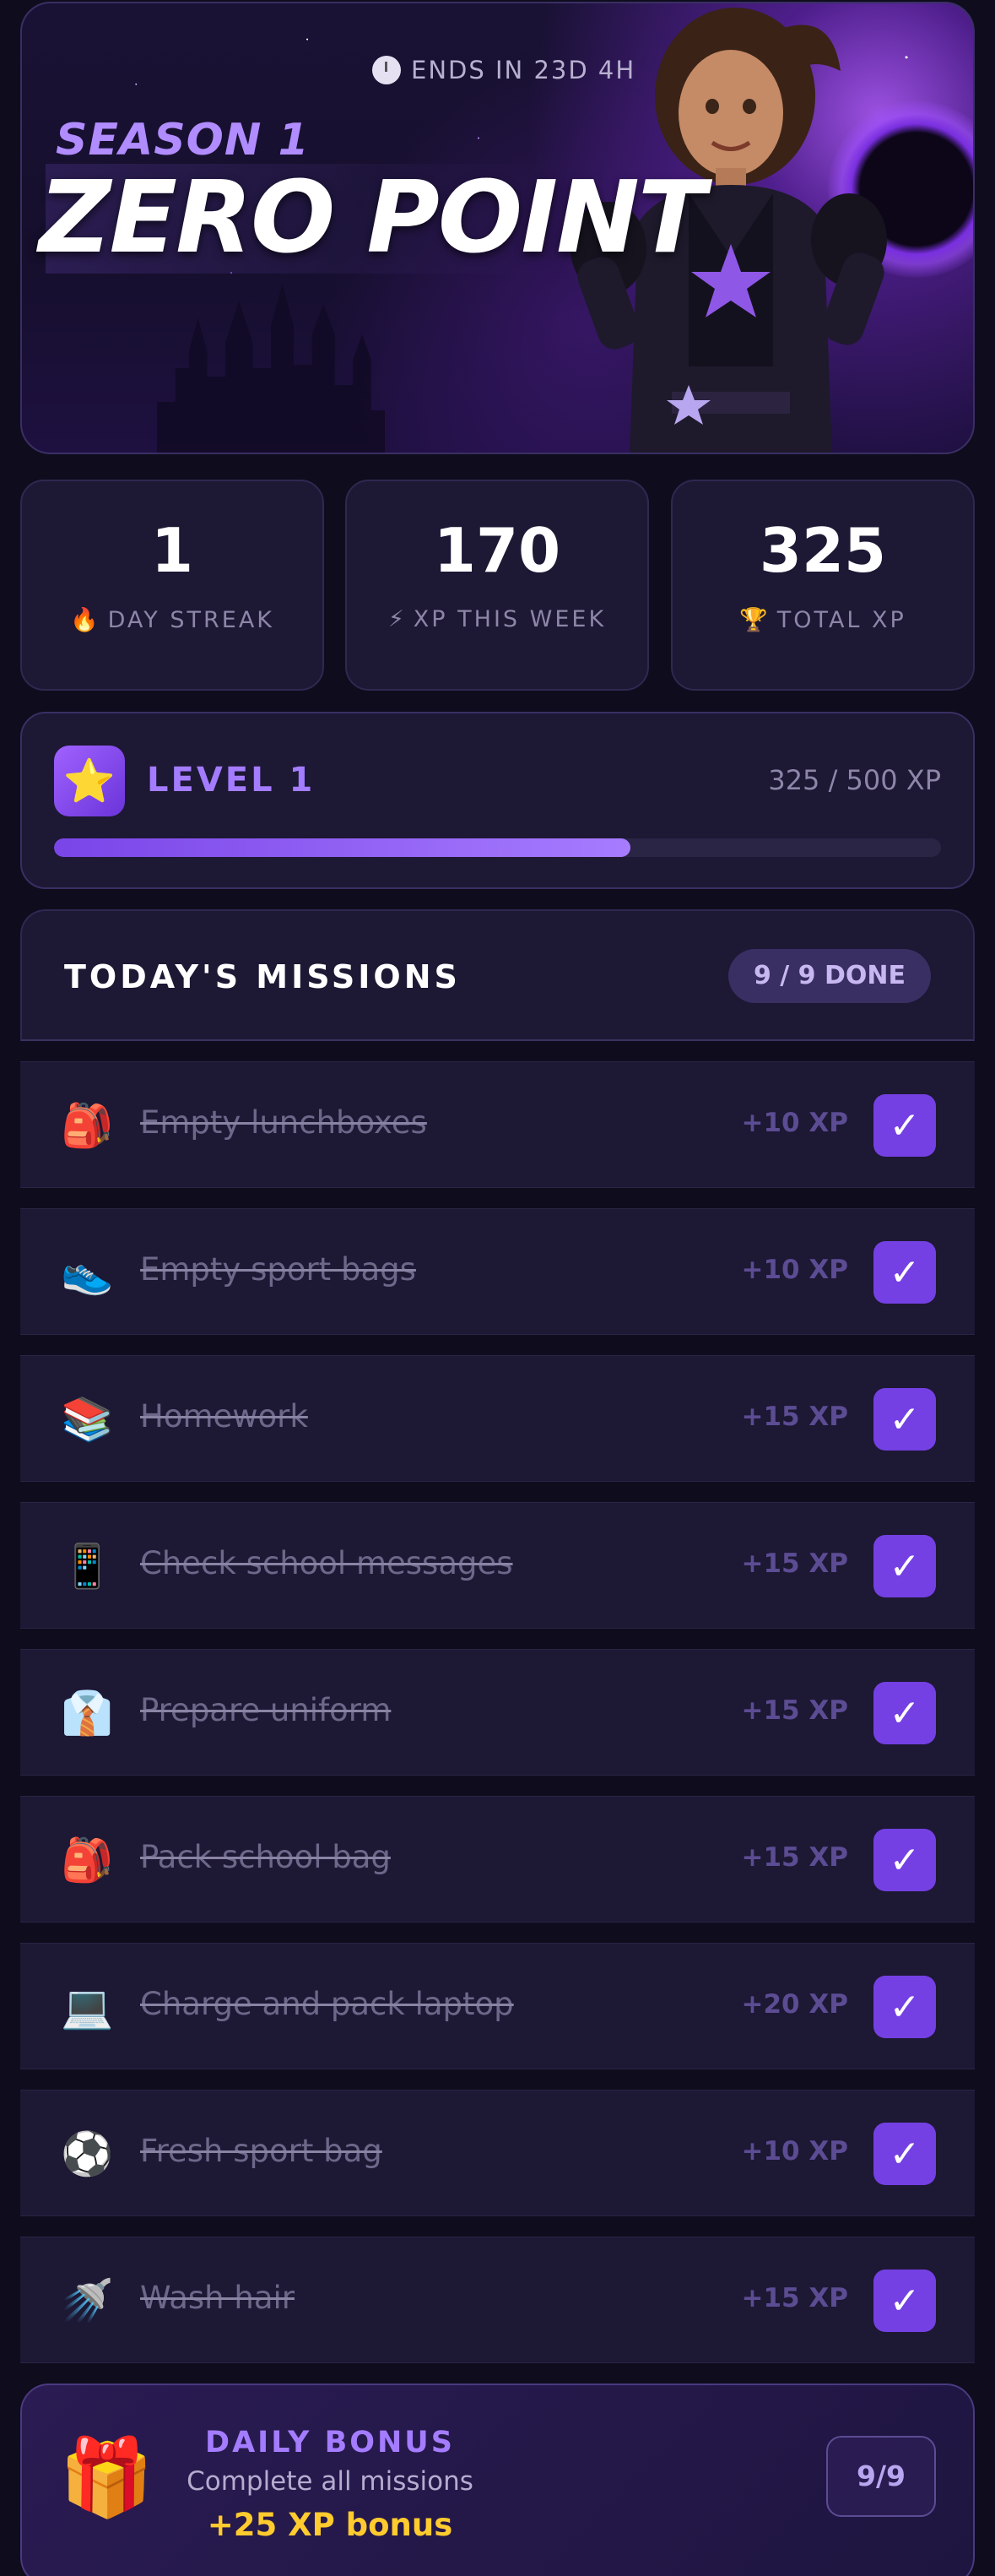 The image size is (995, 2576). Describe the element at coordinates (397, 619) in the screenshot. I see `lightning-icon: ⚡` at that location.